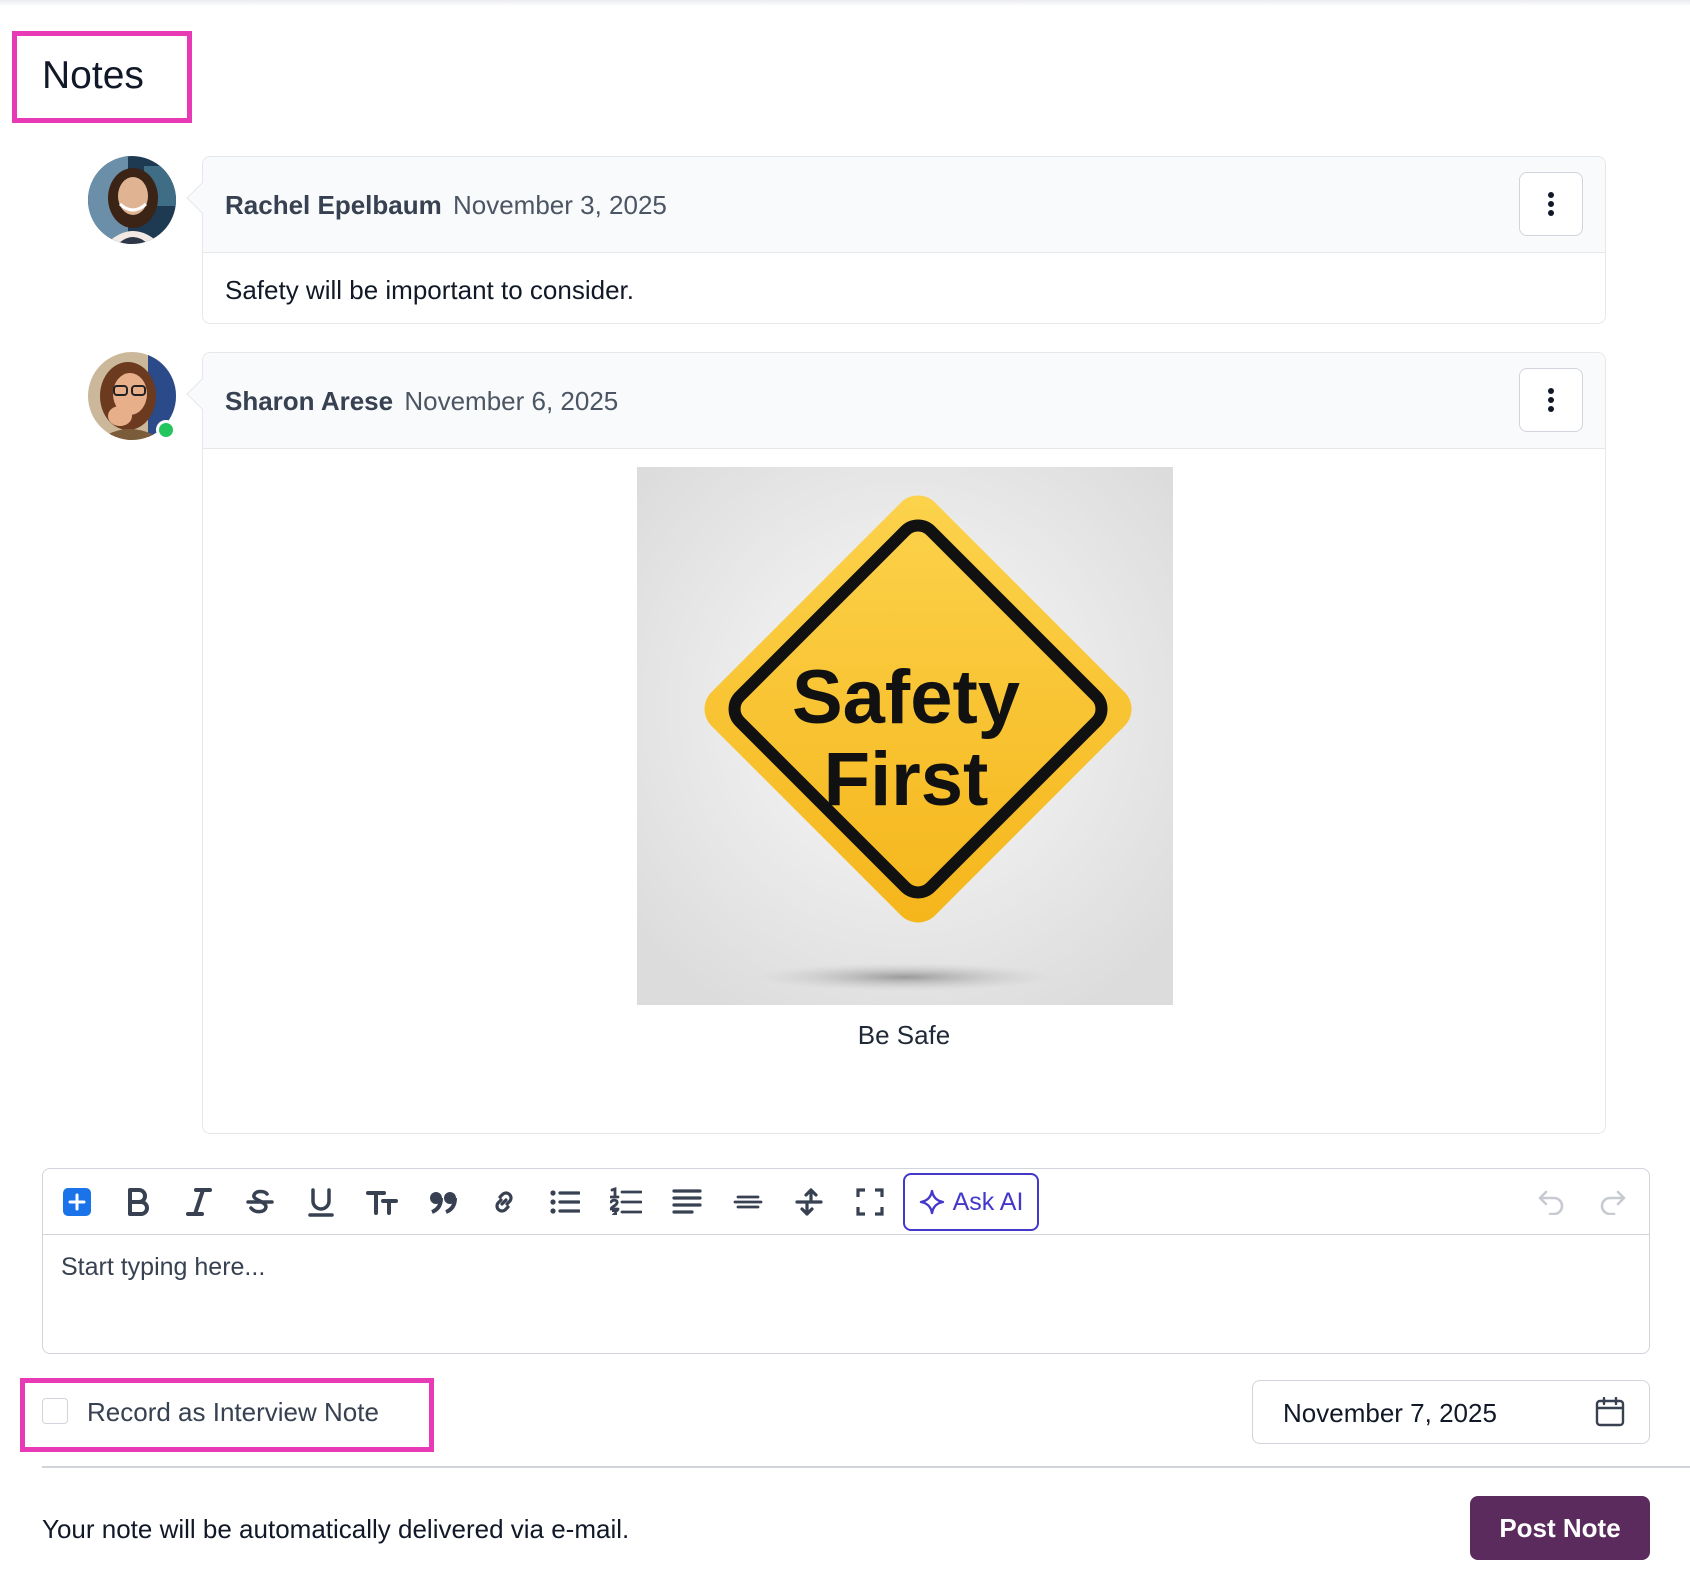  What do you see at coordinates (77, 1202) in the screenshot?
I see `plus-icon` at bounding box center [77, 1202].